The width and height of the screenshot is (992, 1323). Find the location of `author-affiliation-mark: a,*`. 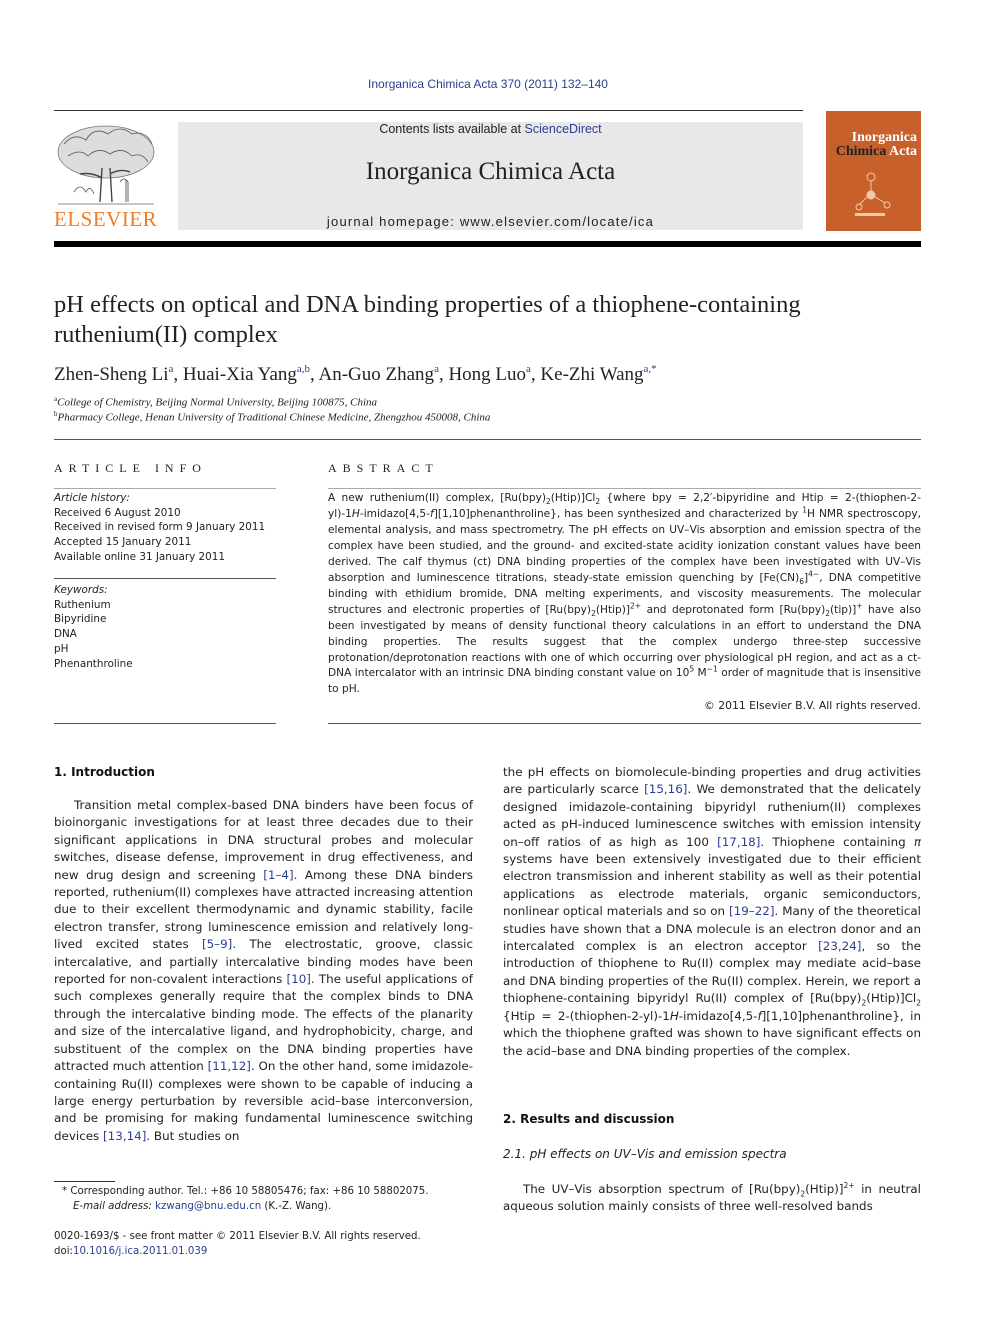

author-affiliation-mark: a,* is located at coordinates (650, 369).